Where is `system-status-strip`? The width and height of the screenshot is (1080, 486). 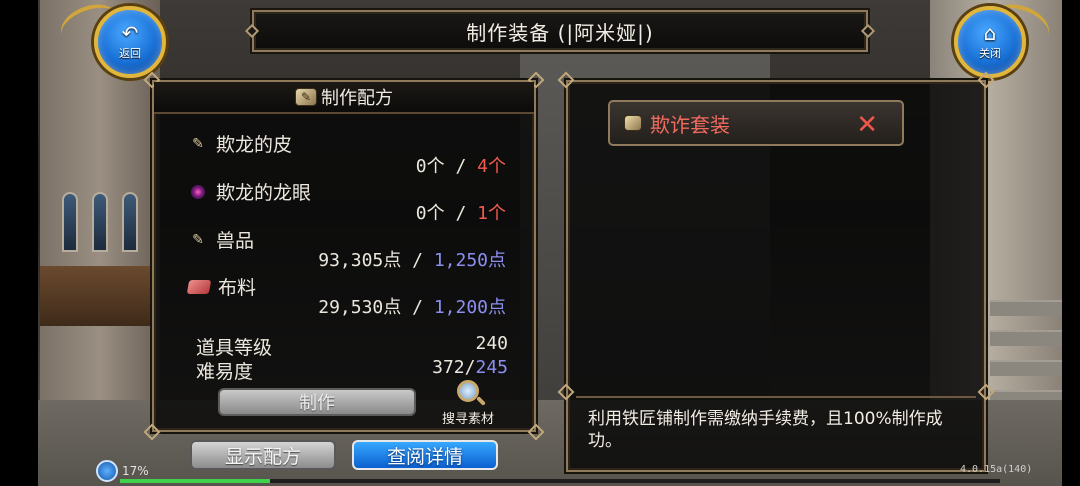 system-status-strip is located at coordinates (19, 243).